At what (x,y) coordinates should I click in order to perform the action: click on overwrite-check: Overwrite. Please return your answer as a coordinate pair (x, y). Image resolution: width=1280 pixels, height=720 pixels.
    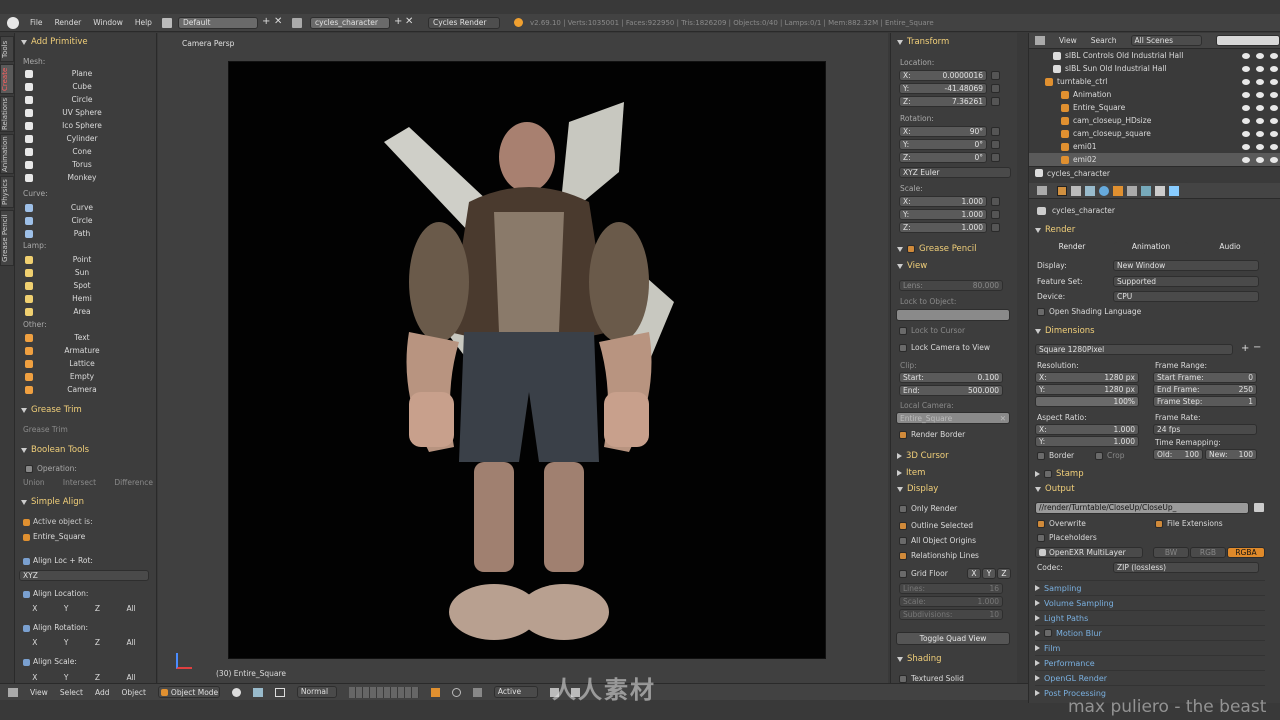
    Looking at the image, I should click on (1061, 523).